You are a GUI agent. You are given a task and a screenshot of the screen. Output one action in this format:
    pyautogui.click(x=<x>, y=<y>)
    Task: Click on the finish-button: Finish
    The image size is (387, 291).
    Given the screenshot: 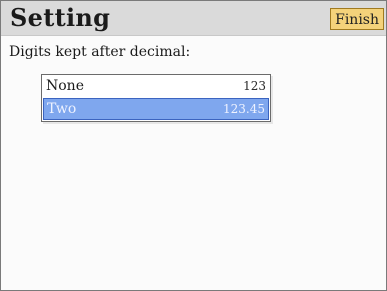 What is the action you would take?
    pyautogui.click(x=357, y=19)
    